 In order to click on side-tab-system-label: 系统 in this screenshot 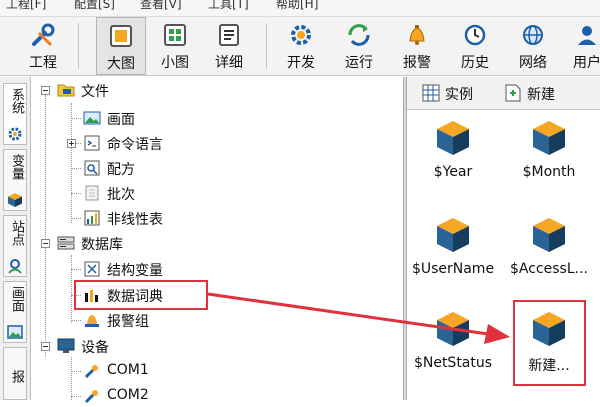, I will do `click(16, 101)`.